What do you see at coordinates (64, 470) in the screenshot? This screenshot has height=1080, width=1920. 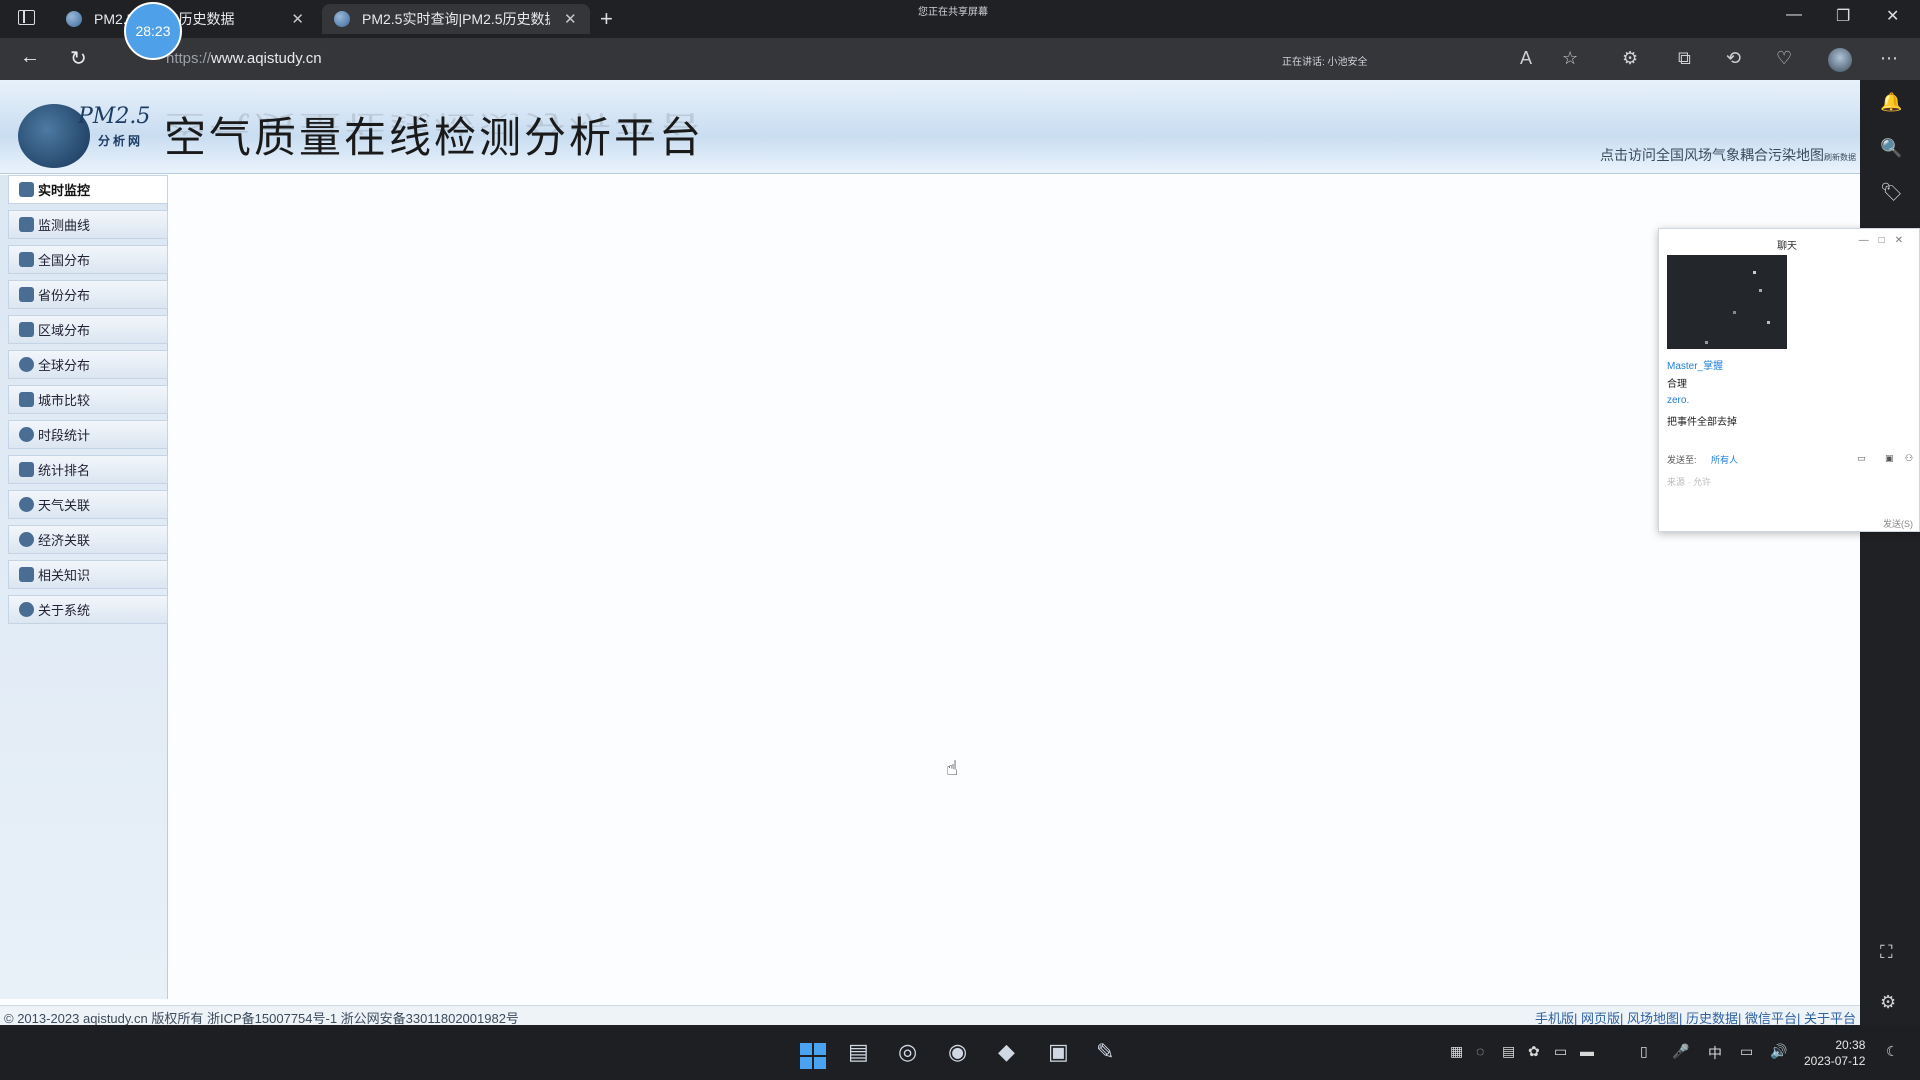 I see `menu-item-label: 统计排名` at bounding box center [64, 470].